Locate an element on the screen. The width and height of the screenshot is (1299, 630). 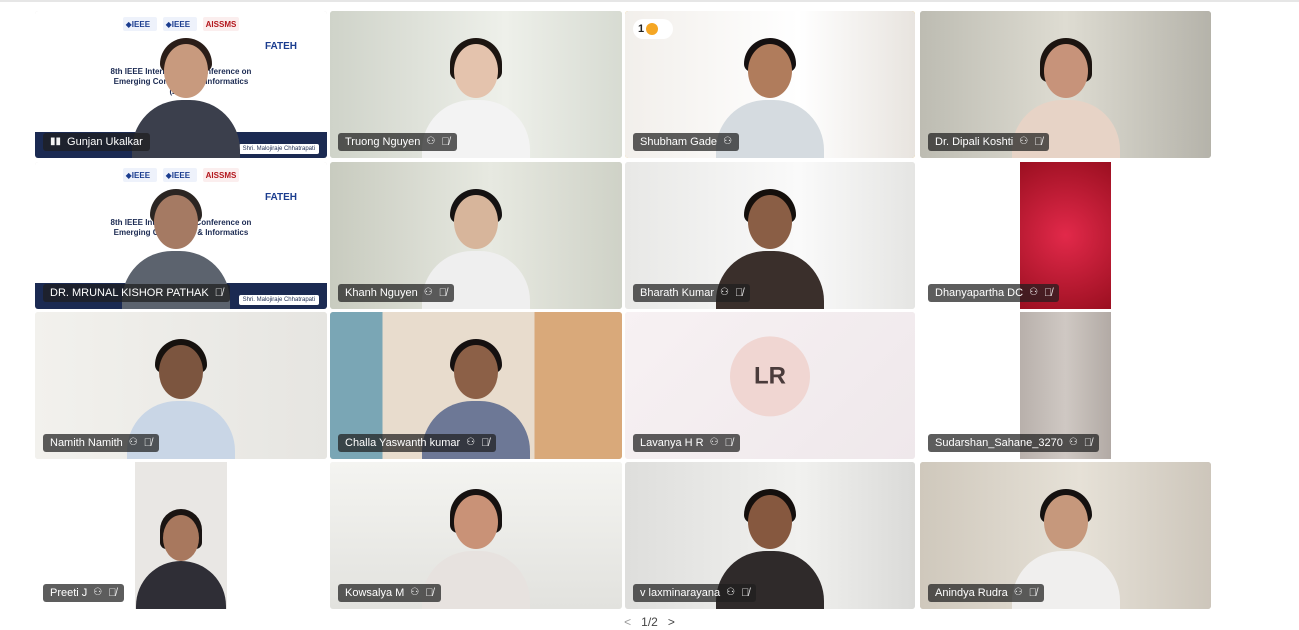
participant-tile-lavanya-h-r: LR Lavanya H R ⚇ 🎙̸ is located at coordinates (770, 385).